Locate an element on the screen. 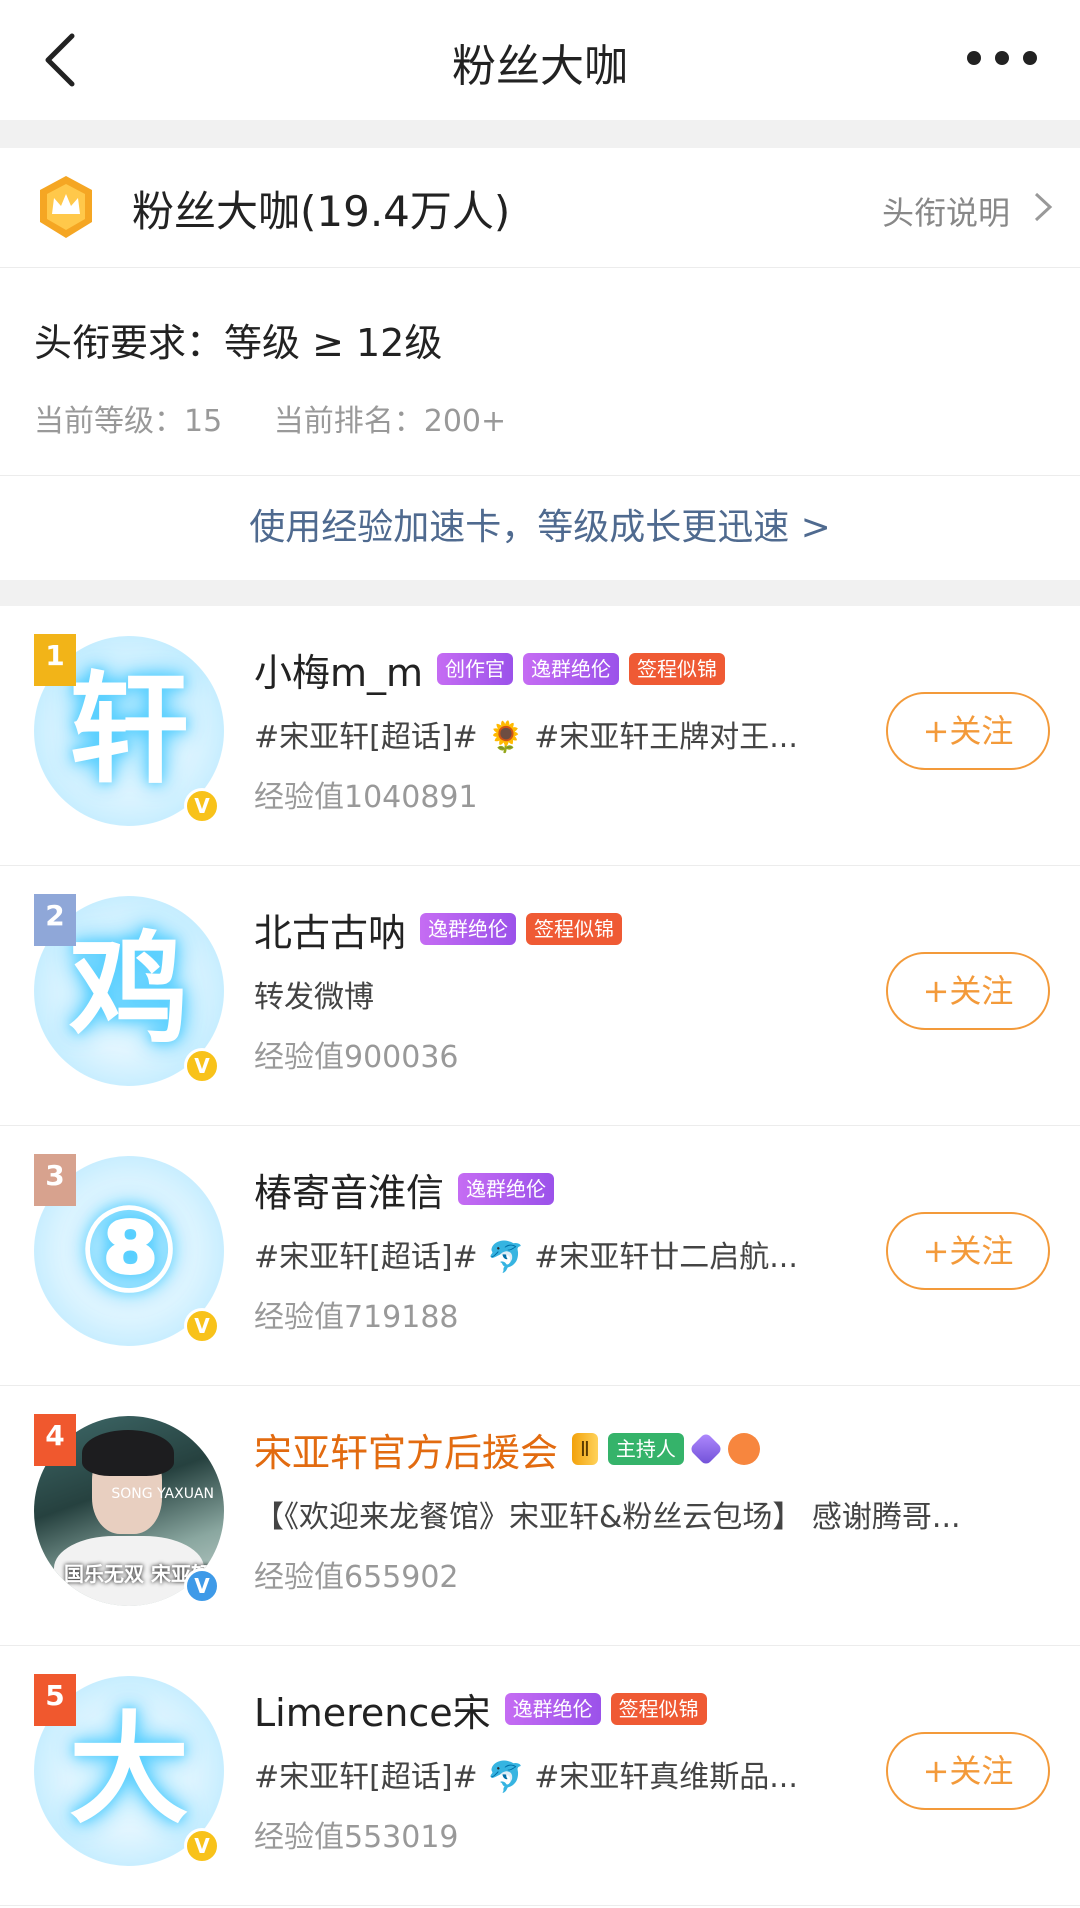 The image size is (1080, 1908). nav-bar: 粉丝大咖 is located at coordinates (540, 60).